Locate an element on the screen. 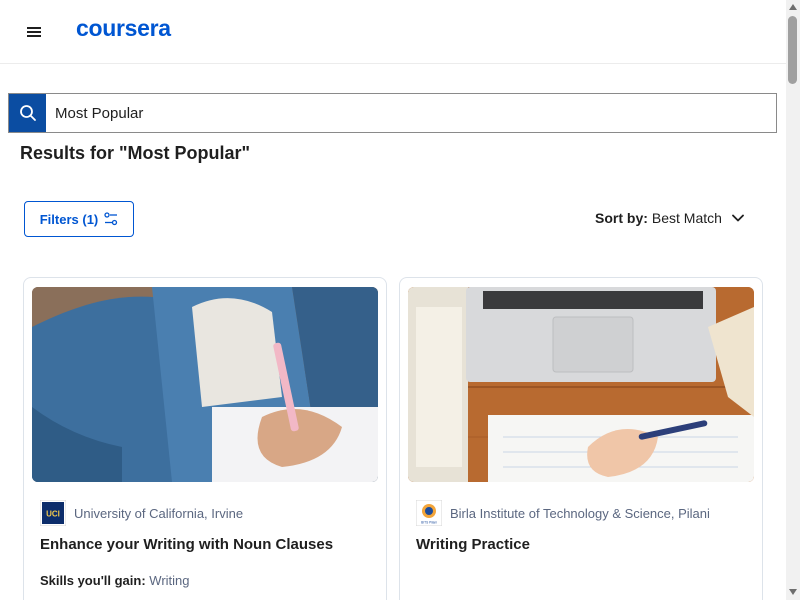 This screenshot has width=800, height=600. chevron-down-icon is located at coordinates (738, 218).